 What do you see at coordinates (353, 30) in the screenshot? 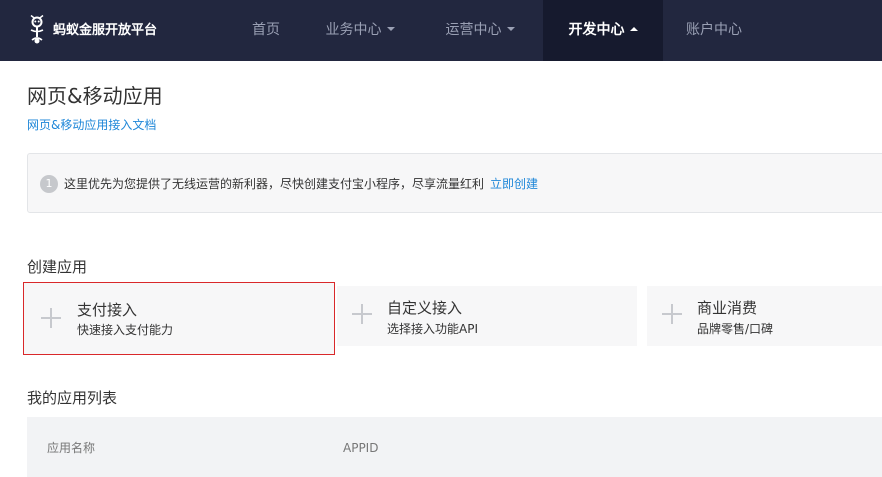
I see `nav-business-center-label: 业务中心` at bounding box center [353, 30].